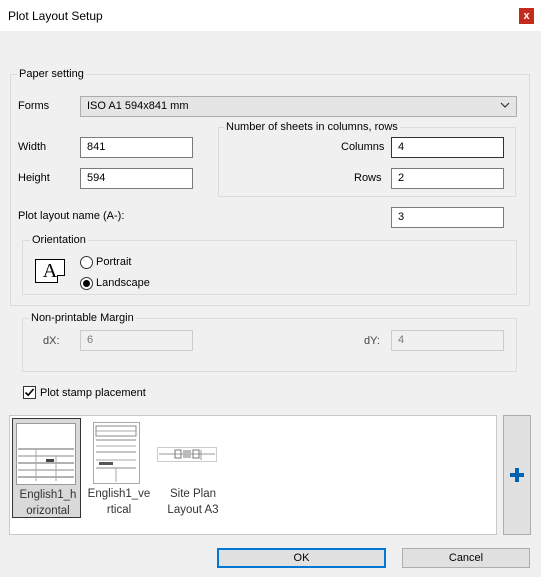  What do you see at coordinates (119, 502) in the screenshot?
I see `template-label: English1_ve rtical` at bounding box center [119, 502].